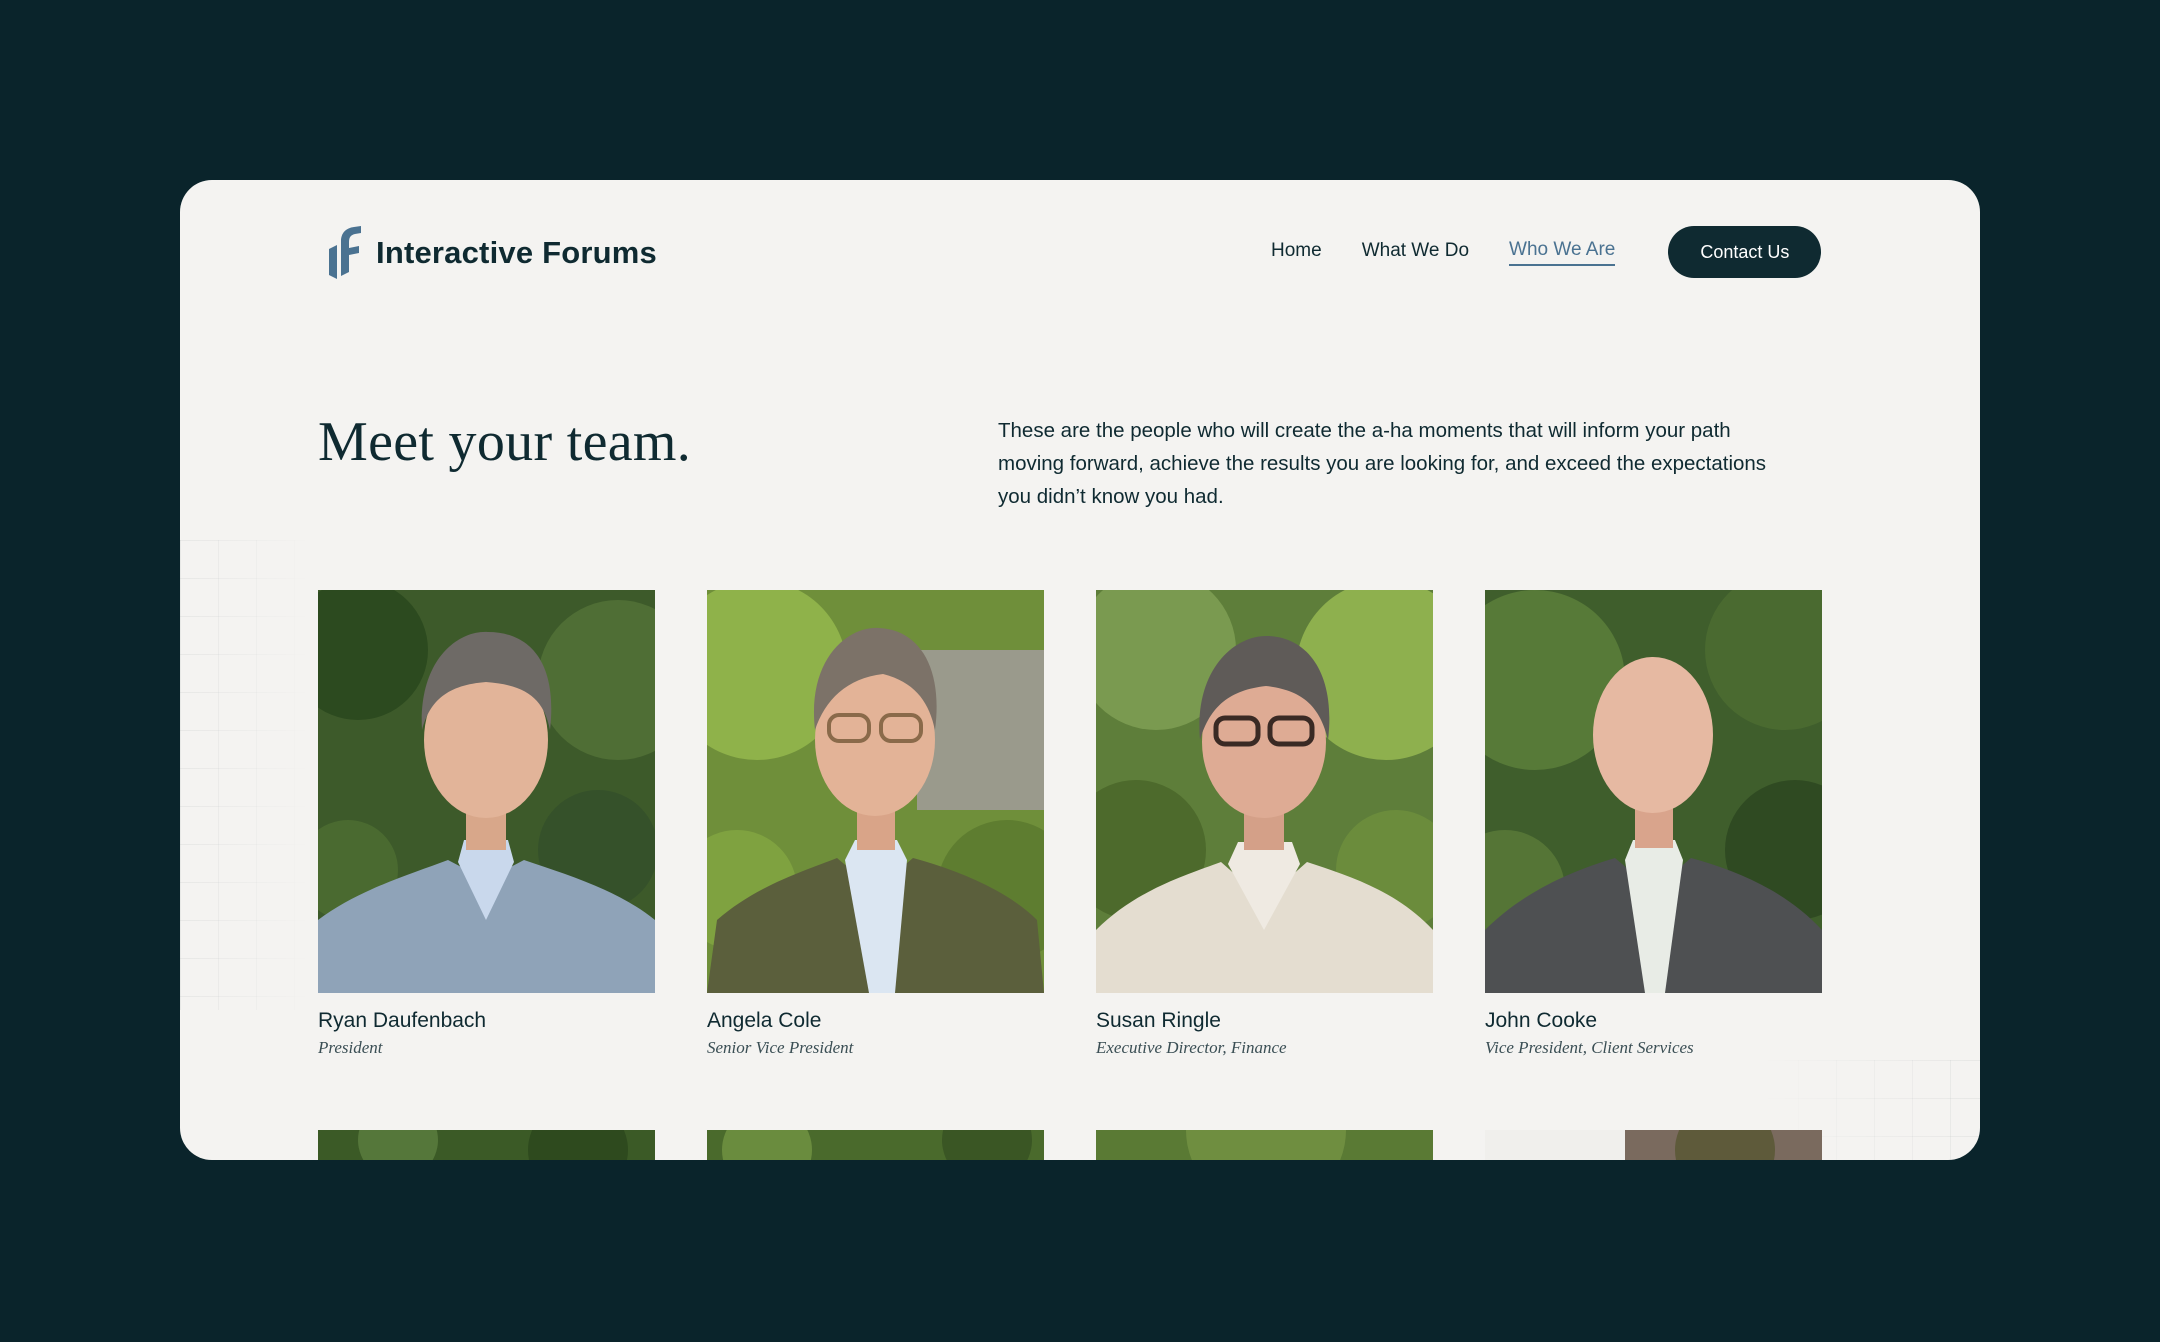 Image resolution: width=2160 pixels, height=1342 pixels. What do you see at coordinates (1541, 1020) in the screenshot?
I see `team-member-name: John Cooke` at bounding box center [1541, 1020].